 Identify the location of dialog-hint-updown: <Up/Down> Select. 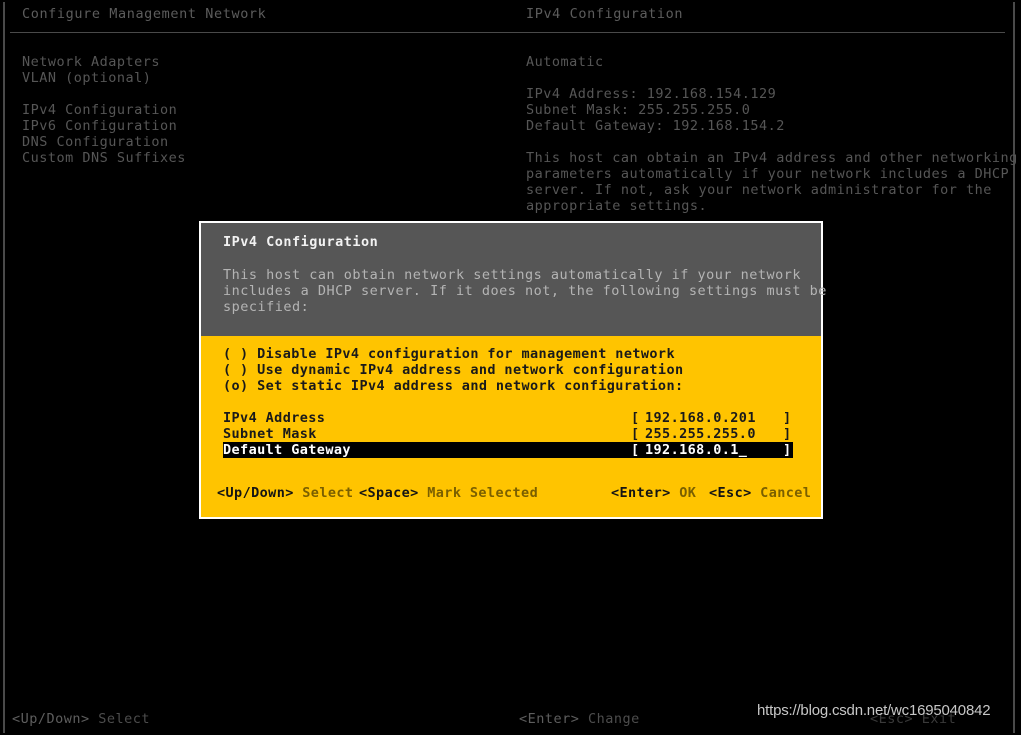
(285, 493).